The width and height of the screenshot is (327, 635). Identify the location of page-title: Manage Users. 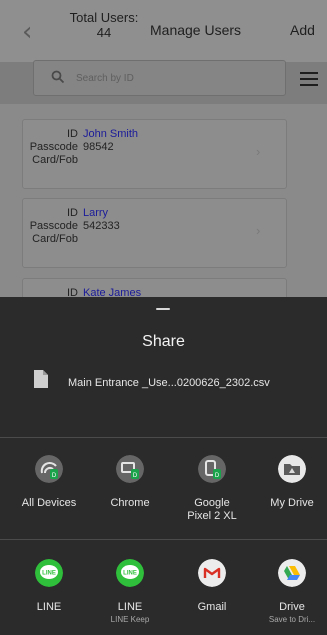
(196, 30).